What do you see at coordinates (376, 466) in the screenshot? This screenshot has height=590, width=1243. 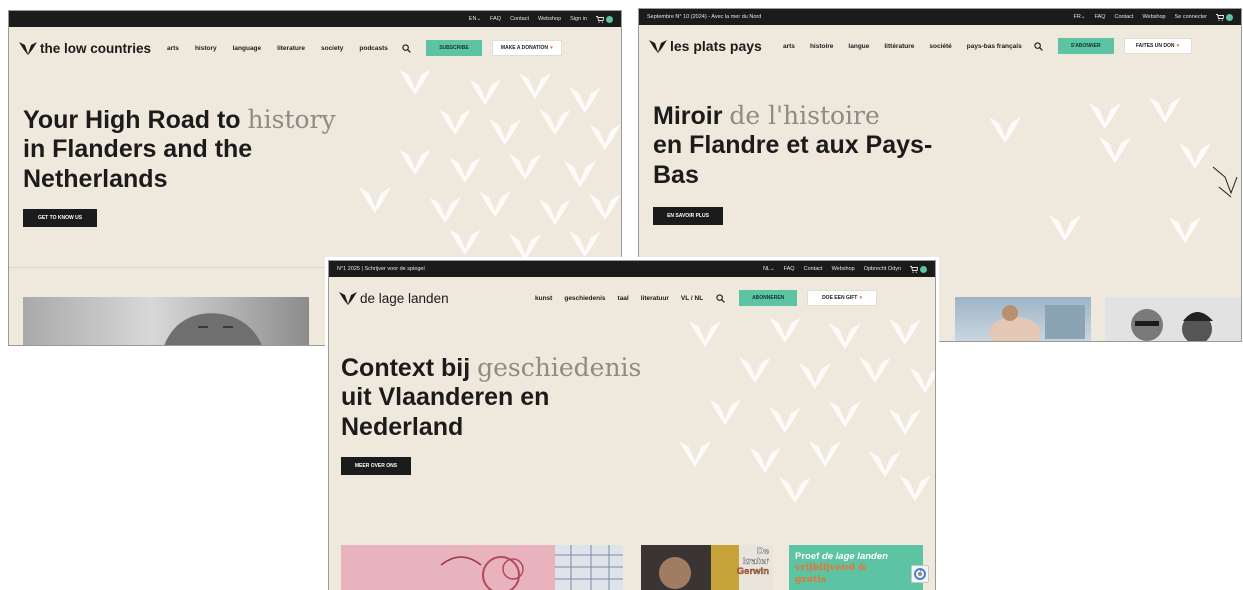 I see `meer-over-ons-button: MEER OVER ONS` at bounding box center [376, 466].